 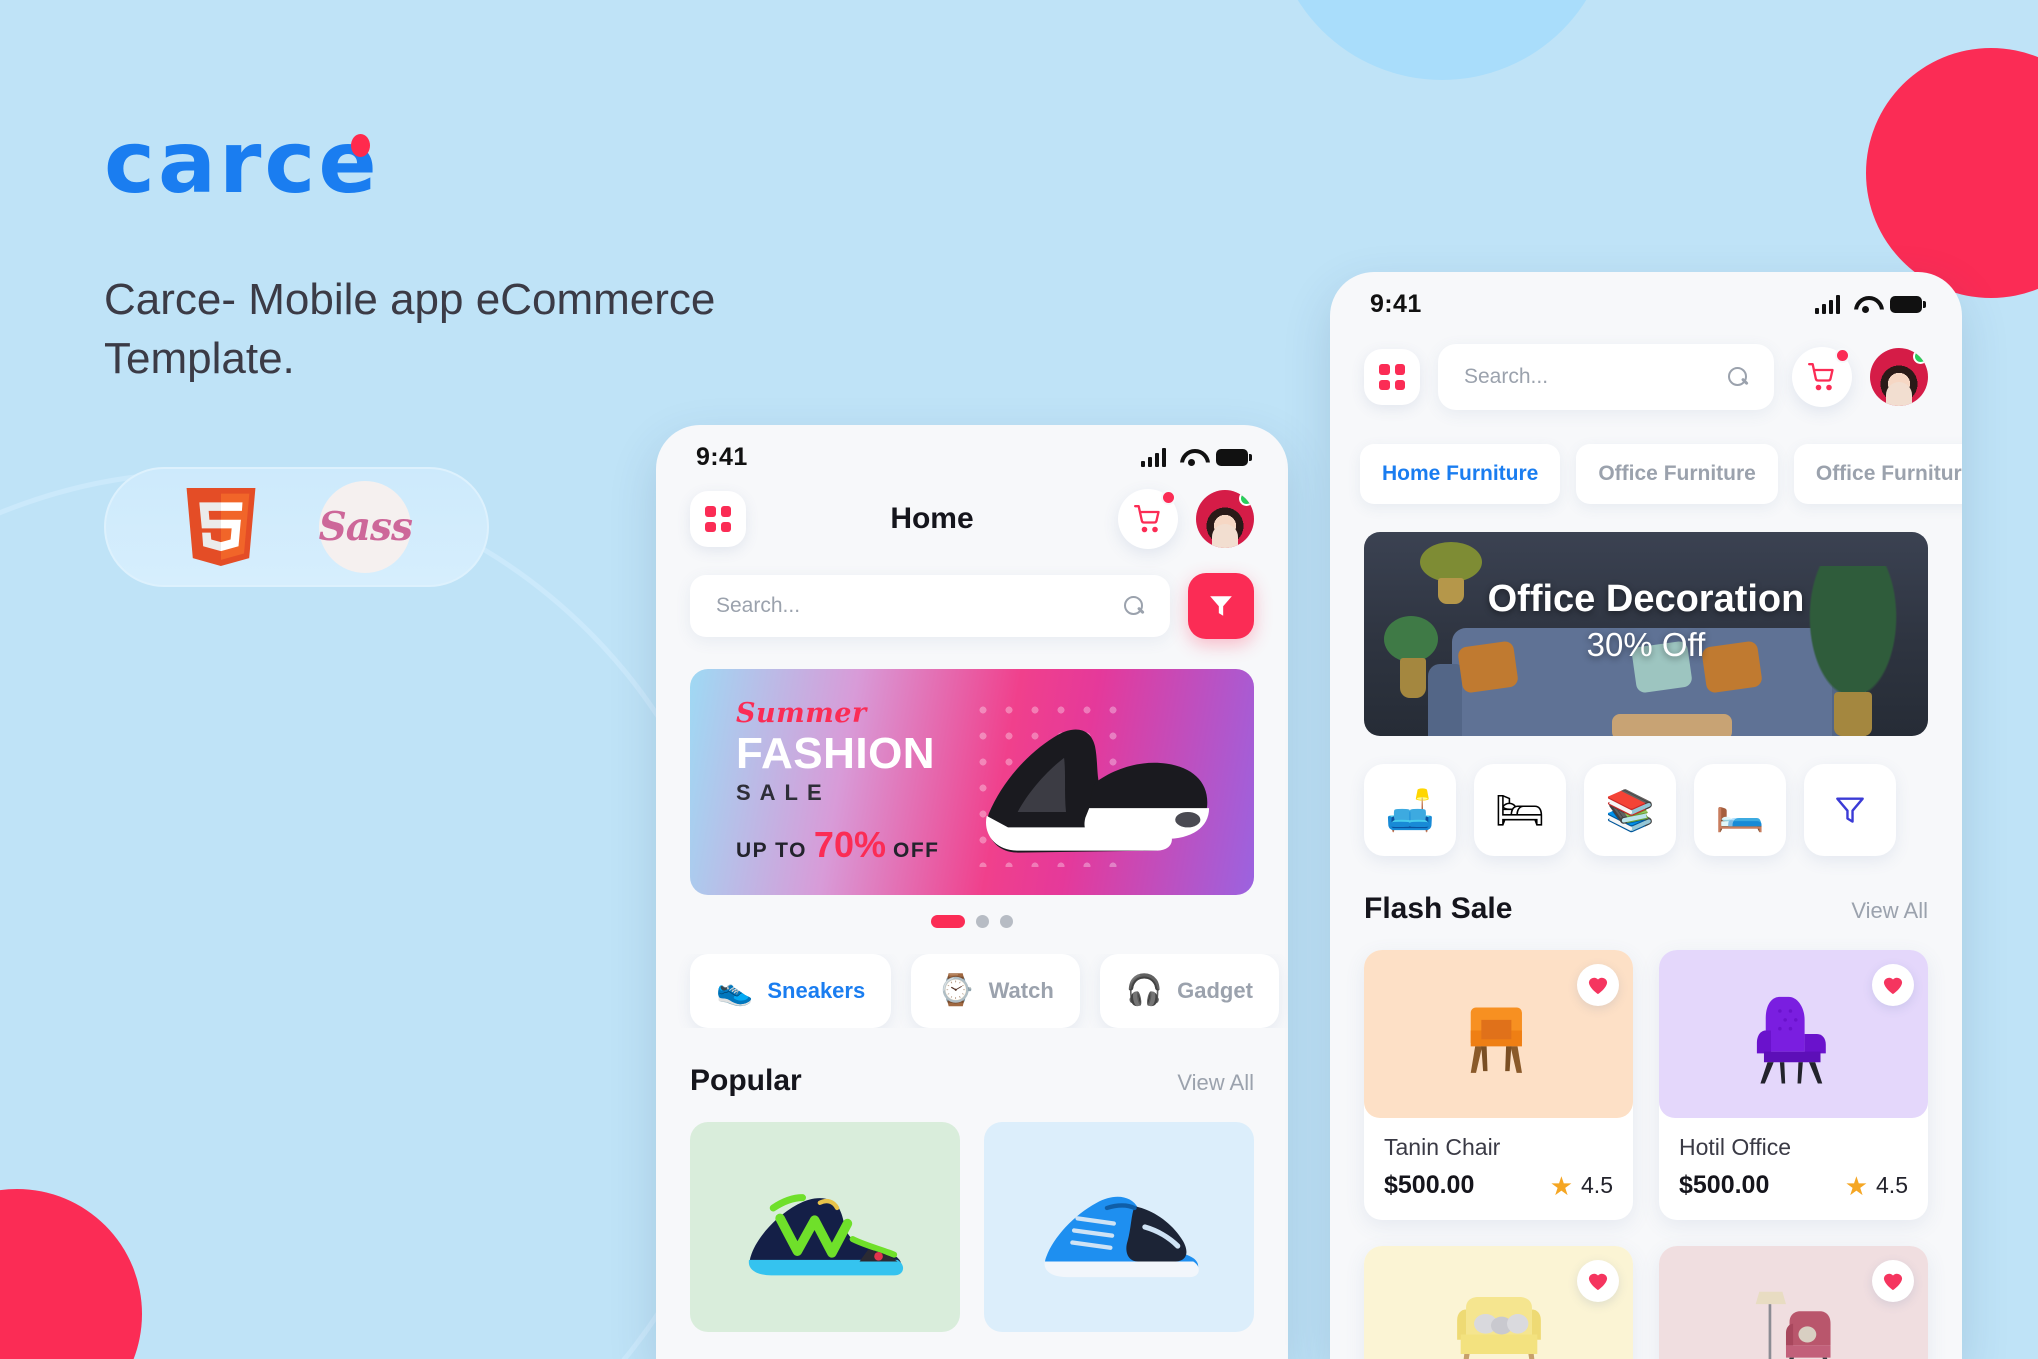 I want to click on product-card: Tanin Chair $500.00 ★ 4.5, so click(x=1498, y=1085).